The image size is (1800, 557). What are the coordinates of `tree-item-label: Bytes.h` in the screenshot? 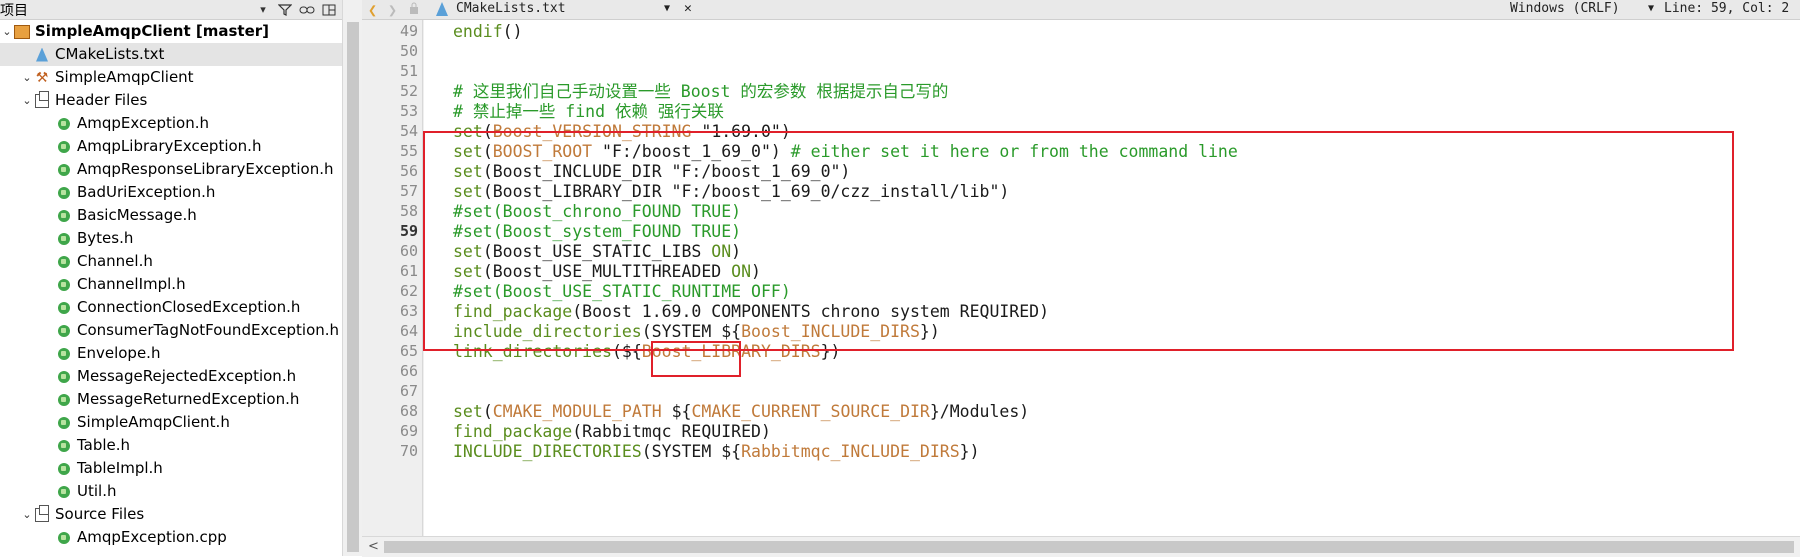 It's located at (105, 238).